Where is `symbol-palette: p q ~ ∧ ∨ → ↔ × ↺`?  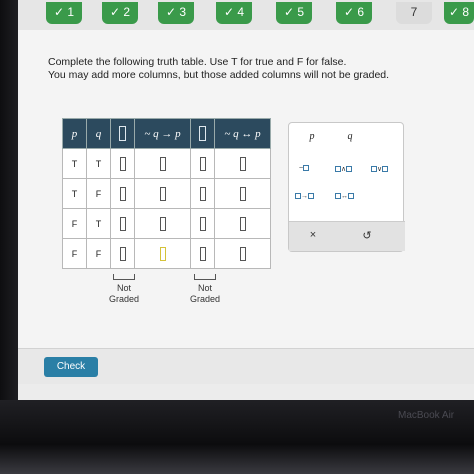 symbol-palette: p q ~ ∧ ∨ → ↔ × ↺ is located at coordinates (346, 187).